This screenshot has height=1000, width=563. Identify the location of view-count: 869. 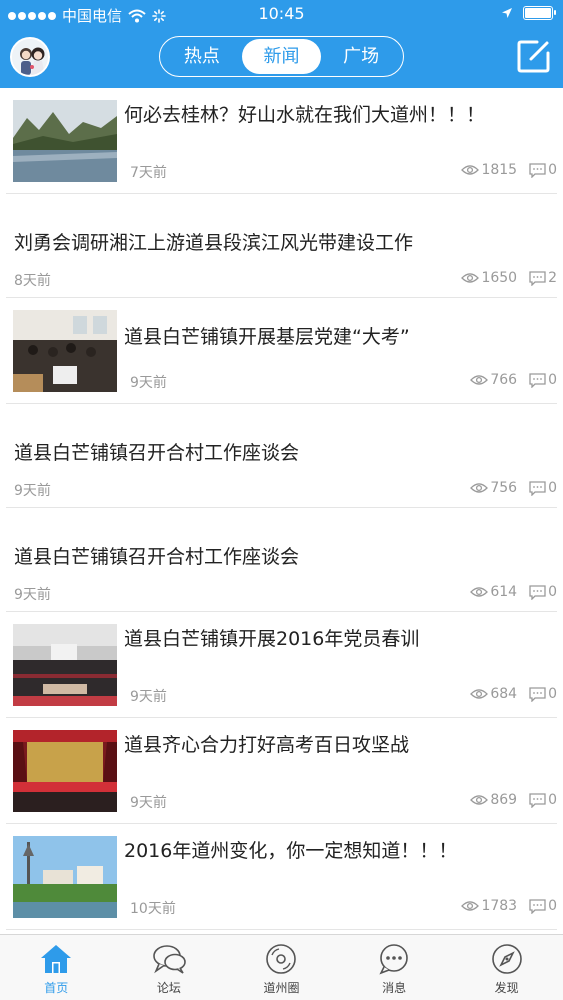
(504, 800).